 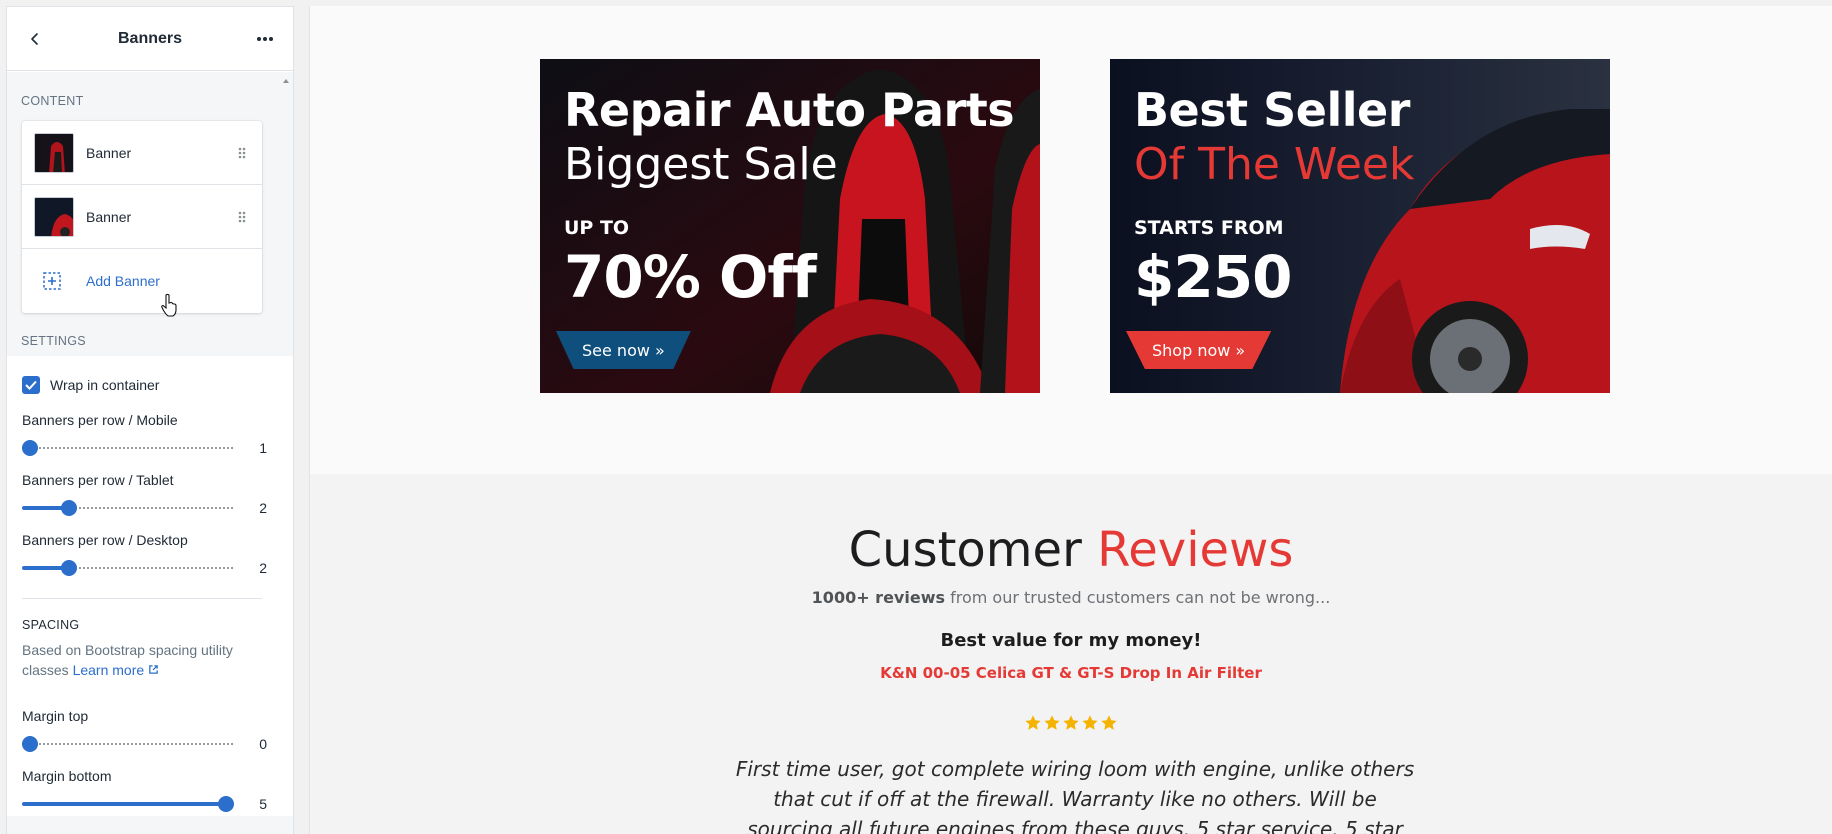 What do you see at coordinates (263, 744) in the screenshot?
I see `slider-value: 0` at bounding box center [263, 744].